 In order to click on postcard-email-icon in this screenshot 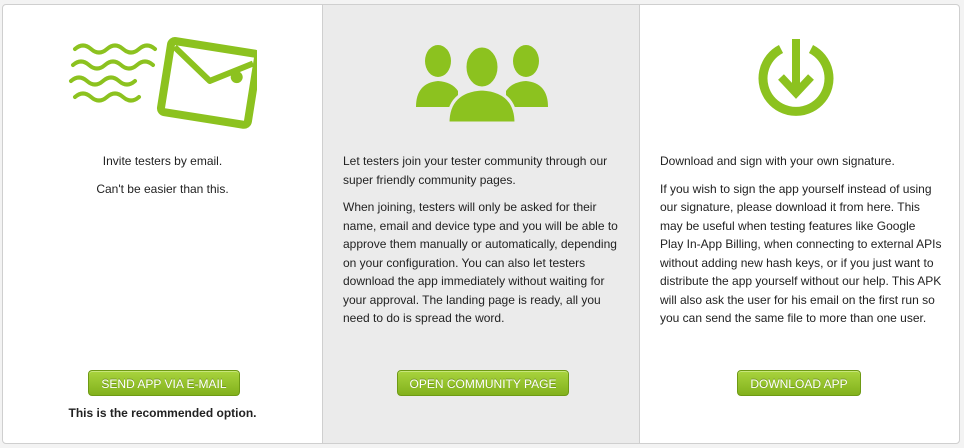, I will do `click(164, 87)`.